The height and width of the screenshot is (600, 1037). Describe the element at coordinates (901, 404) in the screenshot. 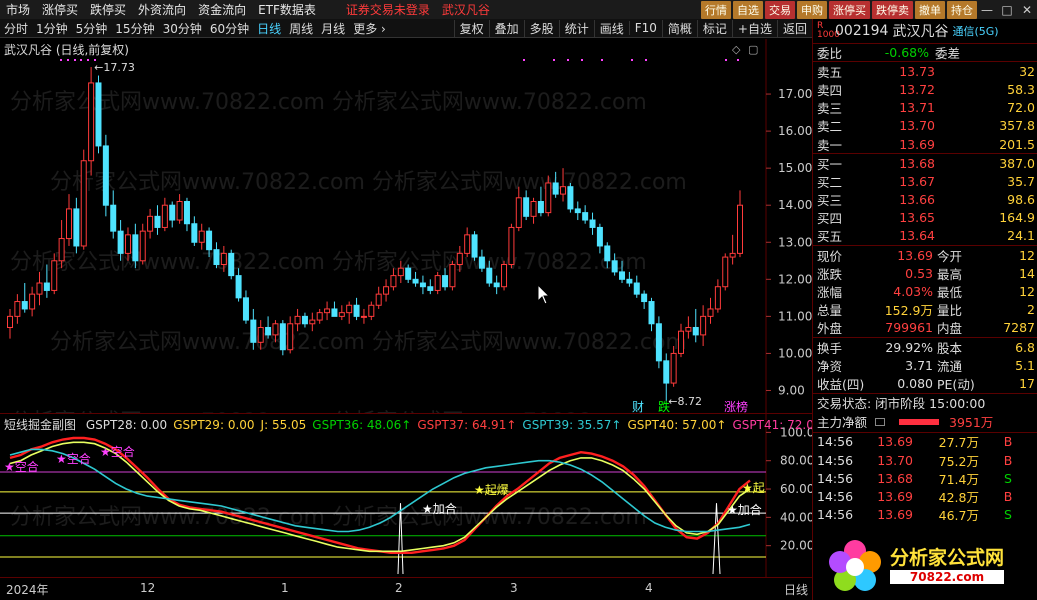

I see `trade-status: 交易状态: 闭市阶段 15:00:00` at that location.